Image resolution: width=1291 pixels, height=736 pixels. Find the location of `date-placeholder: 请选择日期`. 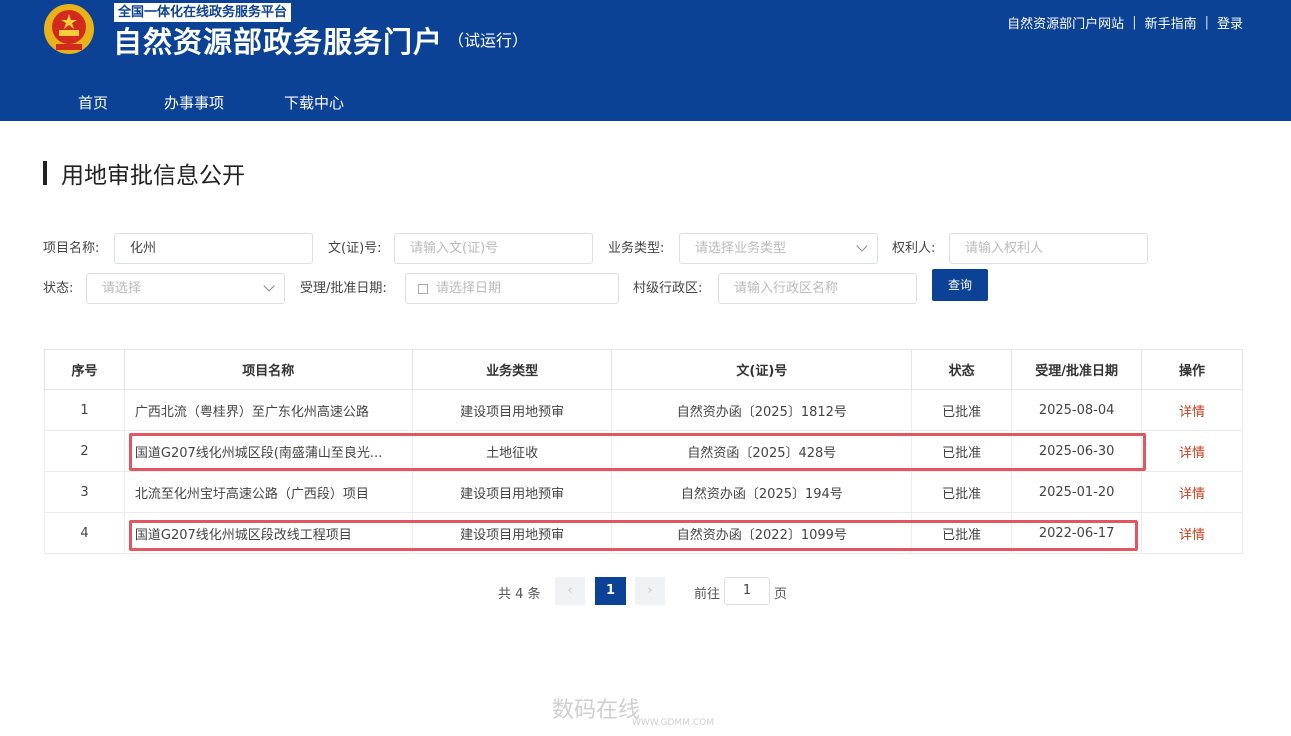

date-placeholder: 请选择日期 is located at coordinates (469, 288).